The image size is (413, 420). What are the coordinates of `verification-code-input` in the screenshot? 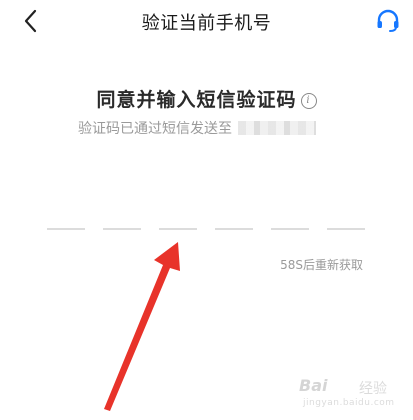 It's located at (206, 230).